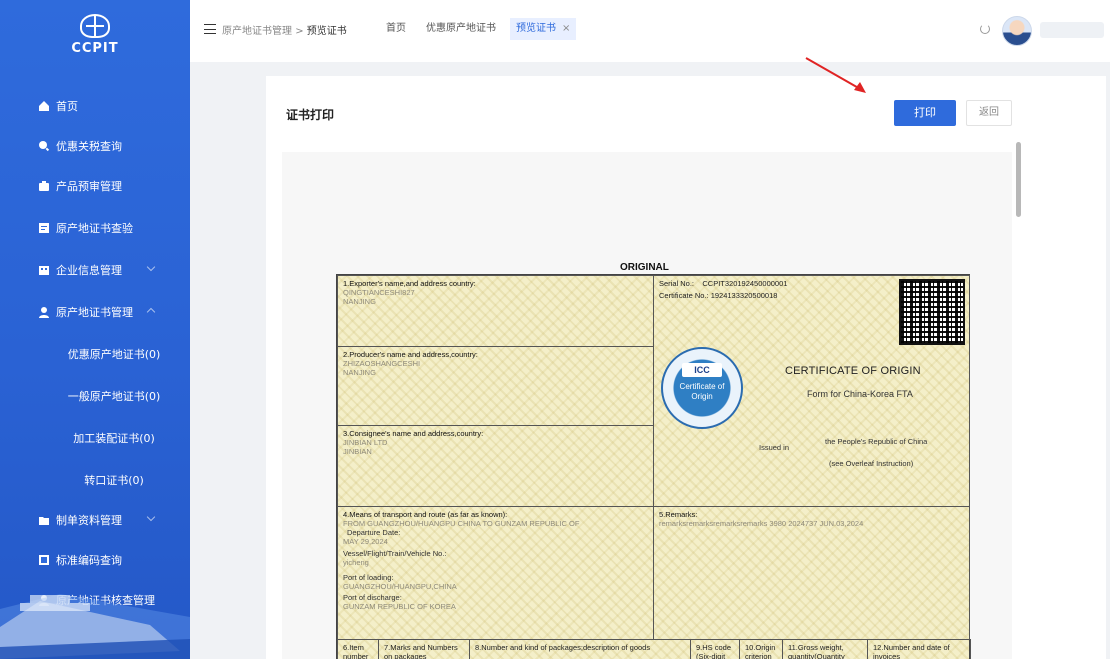 This screenshot has height=659, width=1110. I want to click on column-header: 10.Origin criterion, so click(760, 651).